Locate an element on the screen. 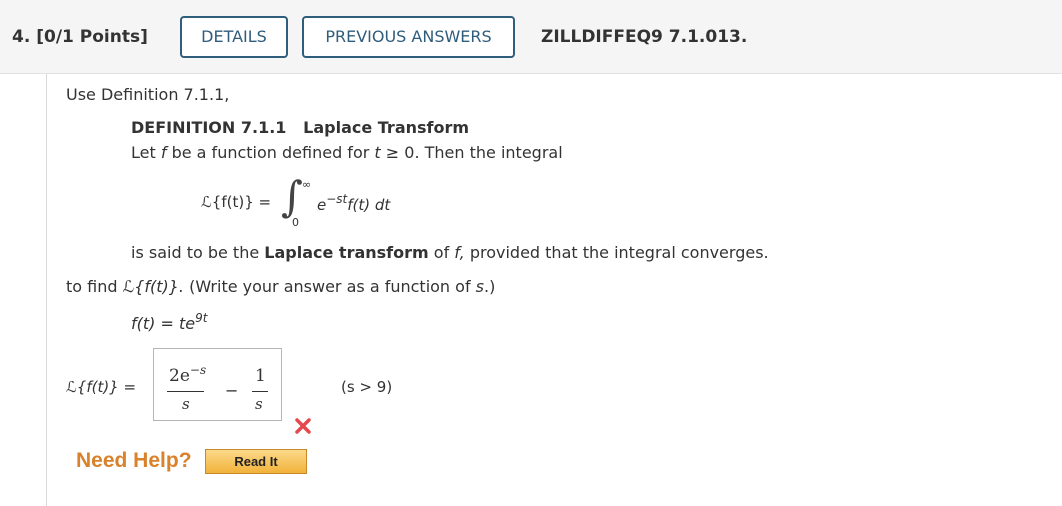 The height and width of the screenshot is (506, 1062). answer-denominator-2: s is located at coordinates (259, 404).